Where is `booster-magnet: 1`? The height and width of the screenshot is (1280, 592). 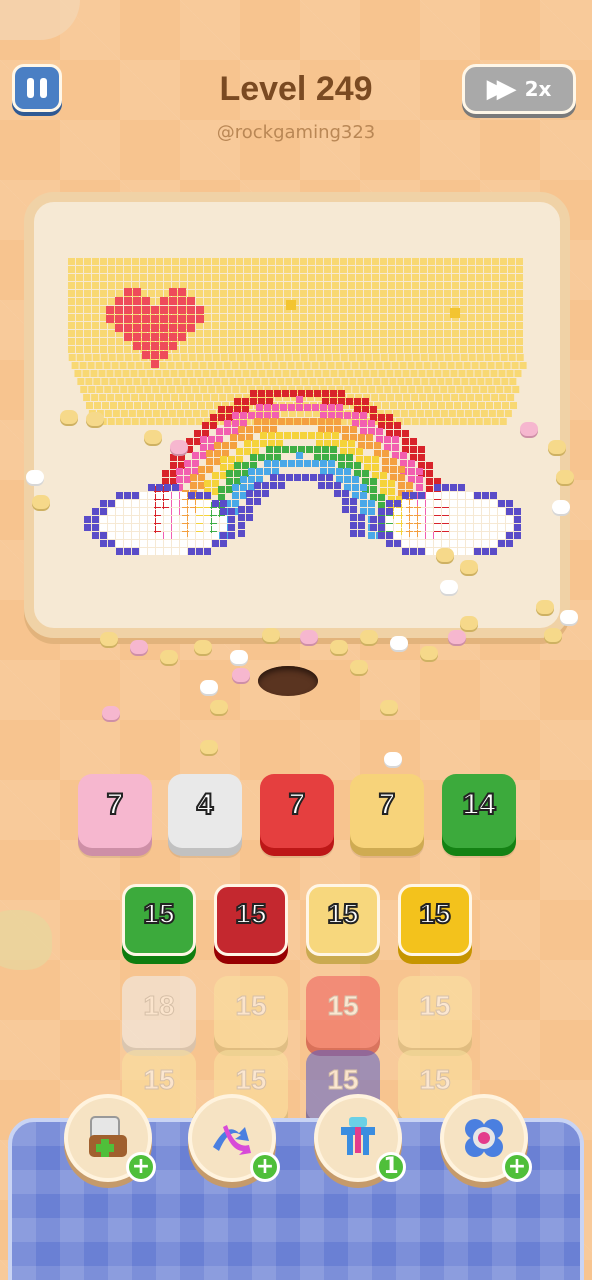 booster-magnet: 1 is located at coordinates (360, 1138).